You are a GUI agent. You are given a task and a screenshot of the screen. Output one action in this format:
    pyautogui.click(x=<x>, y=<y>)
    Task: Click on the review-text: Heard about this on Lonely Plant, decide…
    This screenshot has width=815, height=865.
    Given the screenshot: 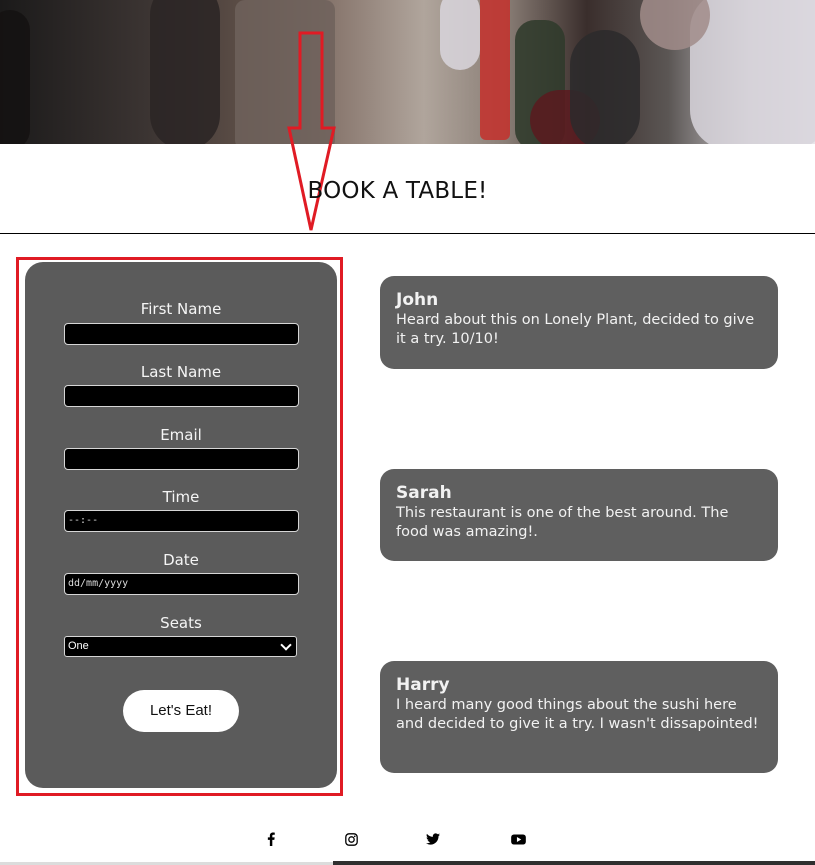 What is the action you would take?
    pyautogui.click(x=575, y=329)
    